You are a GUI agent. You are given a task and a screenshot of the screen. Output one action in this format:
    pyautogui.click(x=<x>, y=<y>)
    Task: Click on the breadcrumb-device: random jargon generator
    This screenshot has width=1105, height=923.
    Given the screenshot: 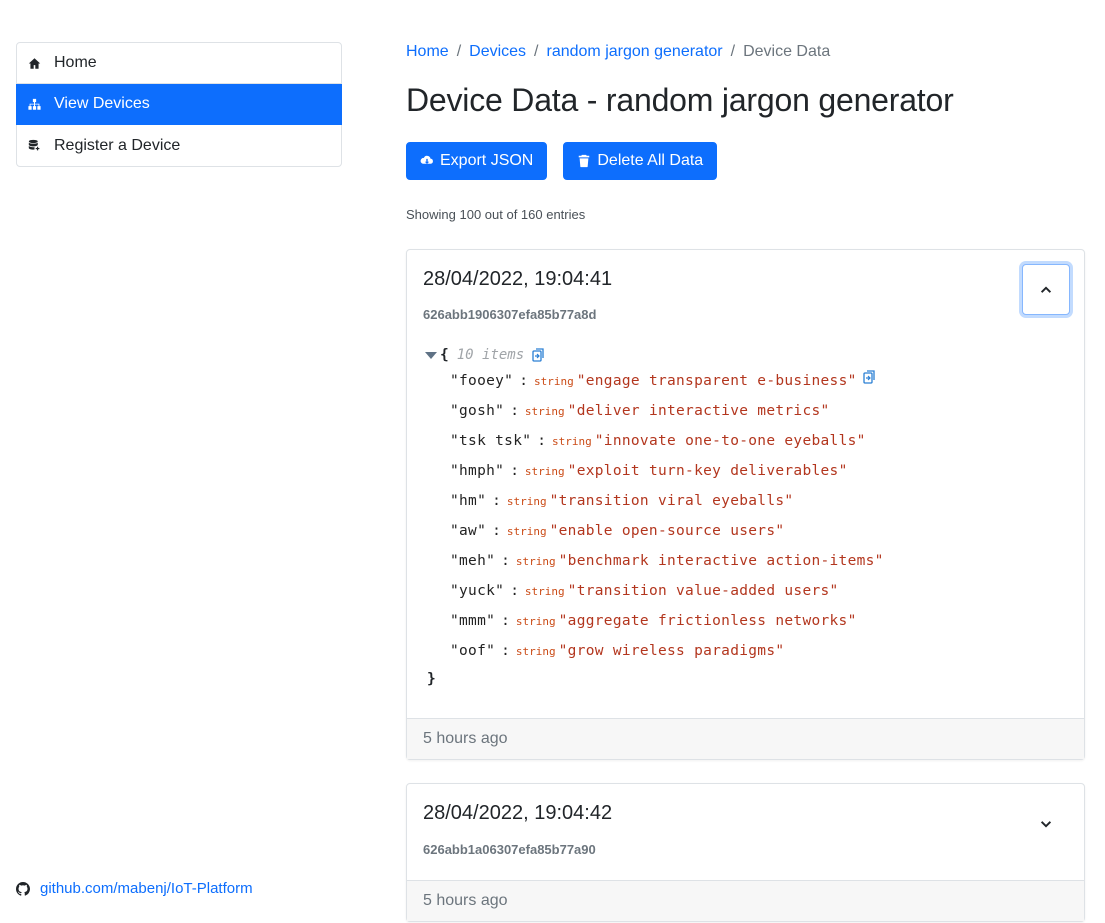 What is the action you would take?
    pyautogui.click(x=635, y=52)
    